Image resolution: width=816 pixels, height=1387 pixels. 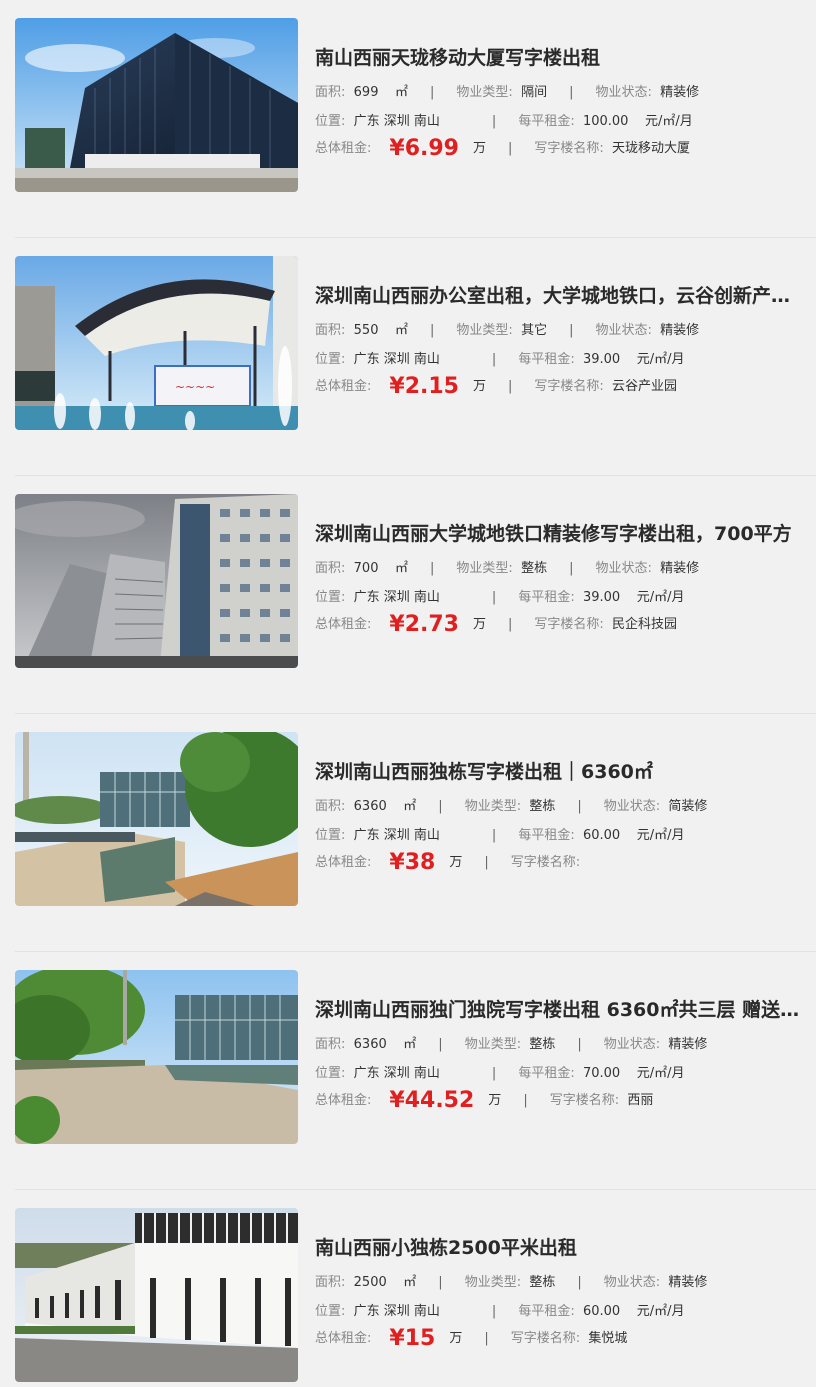 I want to click on listing-specs-row: 面积: 550 ㎡ | 物业类型: 其它 | 物业状态: 精装修, so click(x=507, y=331).